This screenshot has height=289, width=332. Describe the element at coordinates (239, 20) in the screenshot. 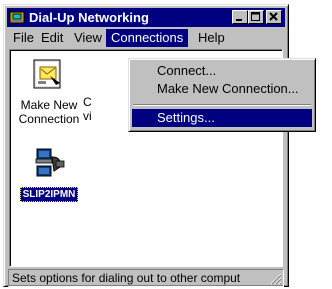

I see `minimize-icon` at that location.